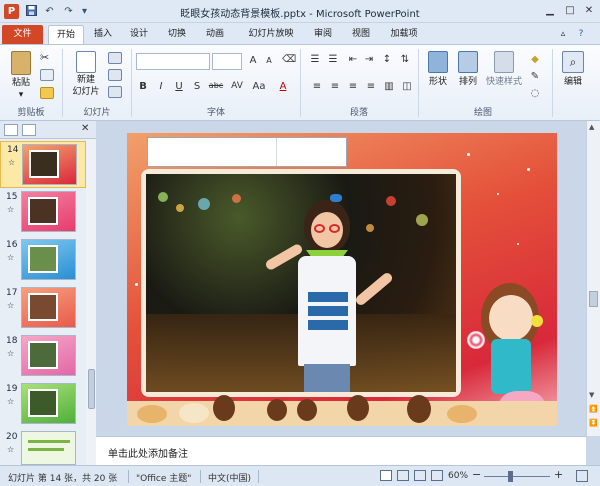 Image resolution: width=600 pixels, height=486 pixels. Describe the element at coordinates (21, 83) in the screenshot. I see `paste-button: 粘贴` at that location.